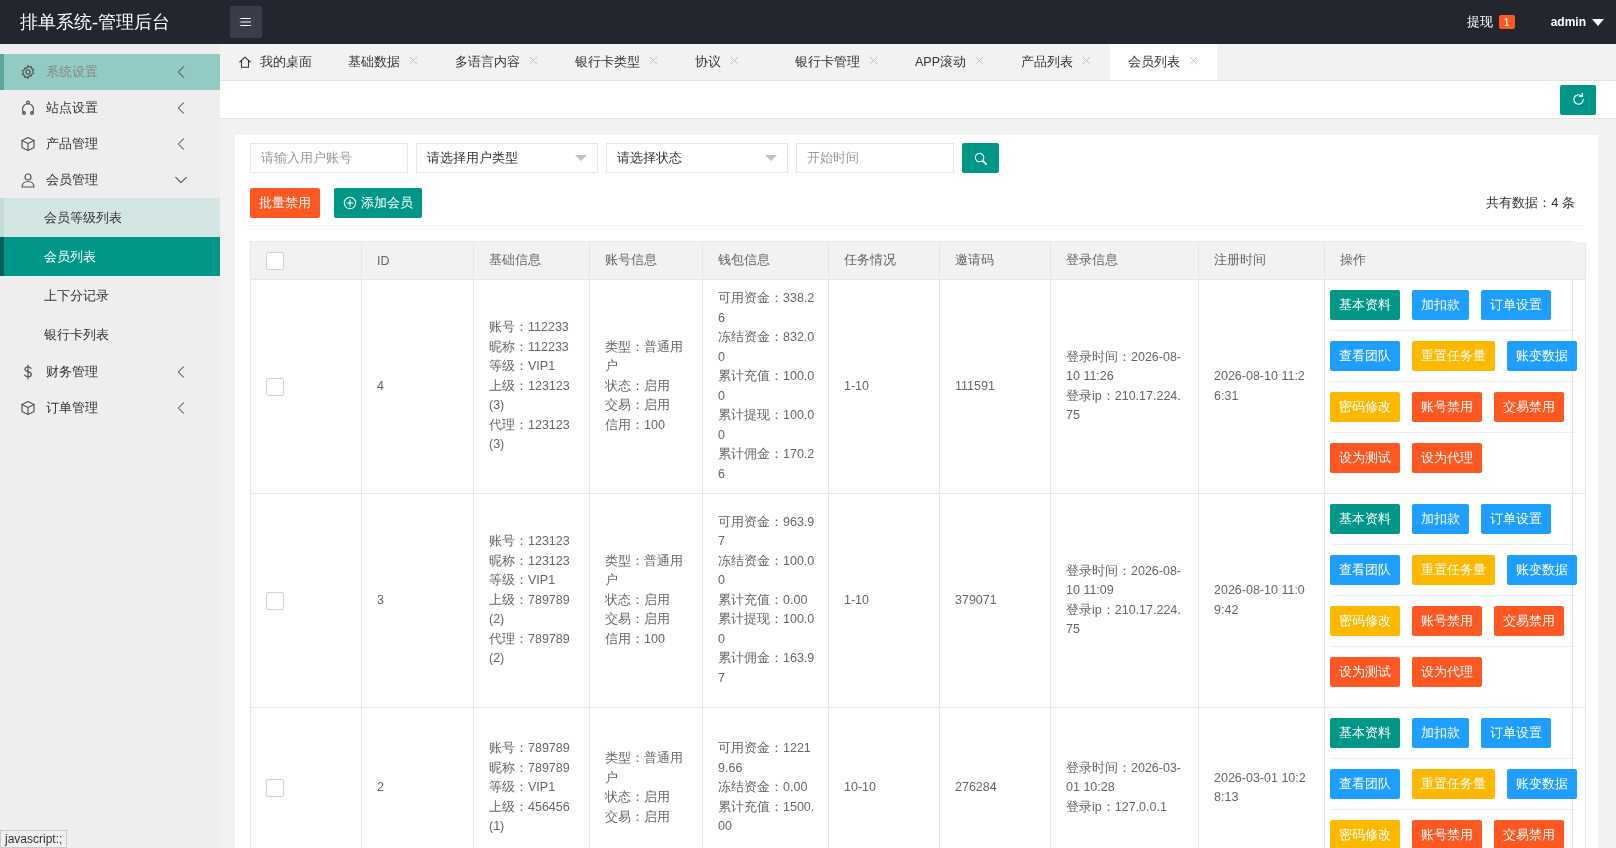 The height and width of the screenshot is (848, 1616). I want to click on select-field: 请选择用户类型, so click(507, 158).